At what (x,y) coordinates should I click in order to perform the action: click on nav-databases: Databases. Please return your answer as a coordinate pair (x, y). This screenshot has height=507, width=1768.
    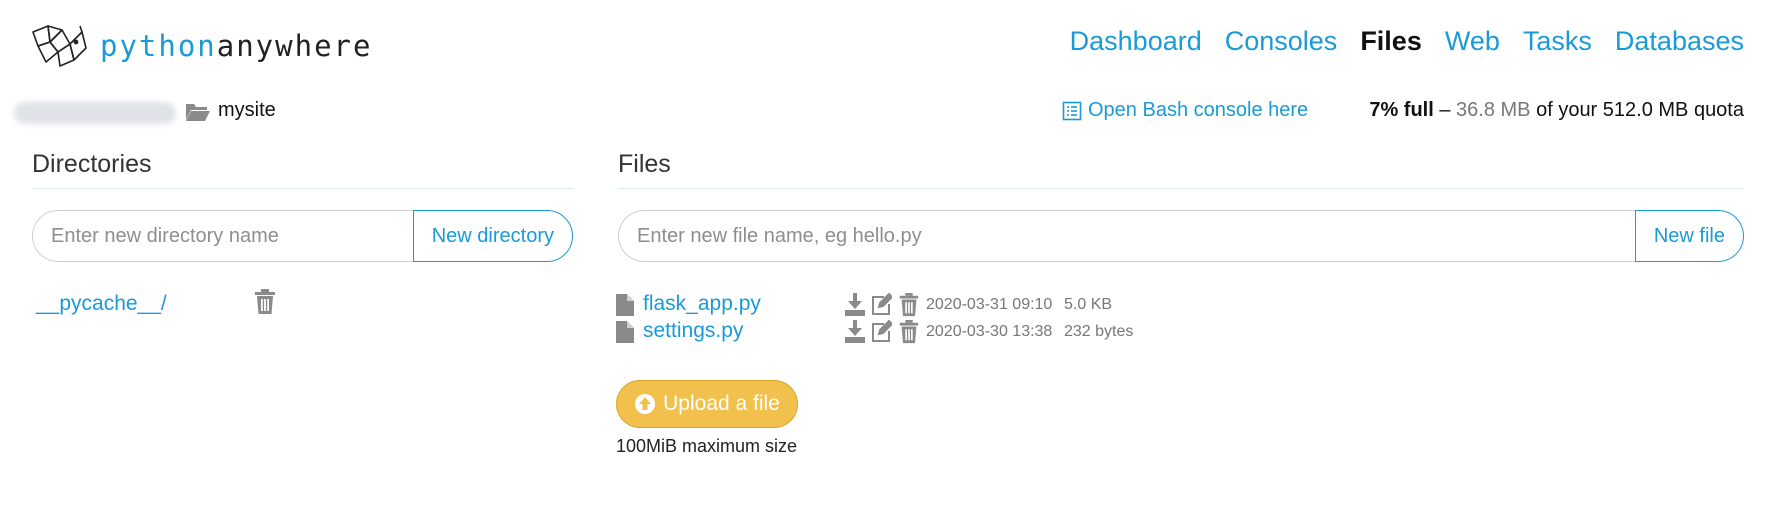
    Looking at the image, I should click on (1679, 41).